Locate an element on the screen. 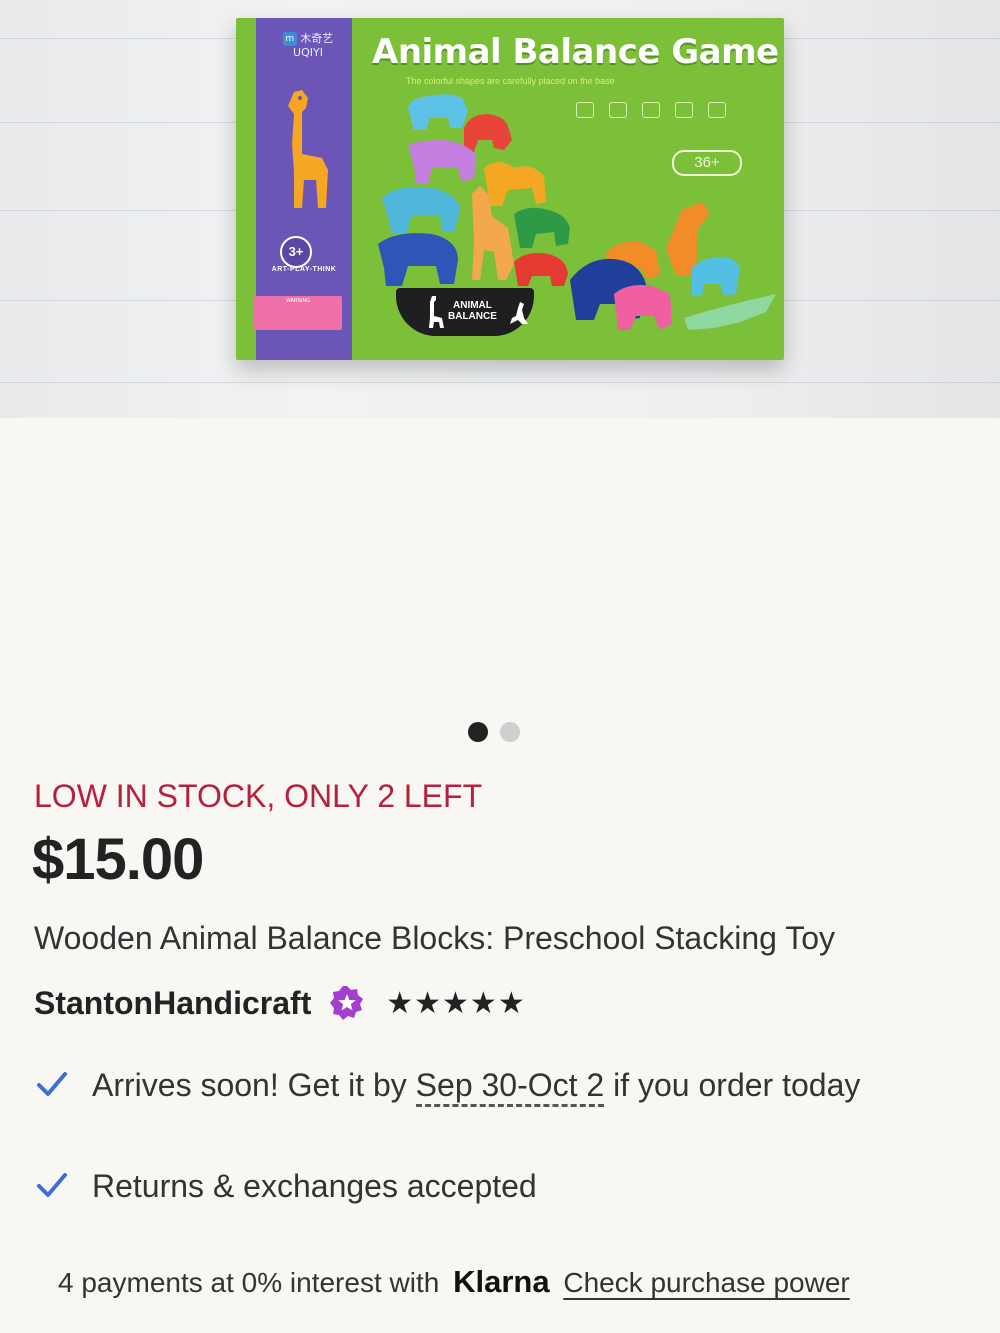 This screenshot has width=1000, height=1333. price: $15.00 is located at coordinates (118, 859).